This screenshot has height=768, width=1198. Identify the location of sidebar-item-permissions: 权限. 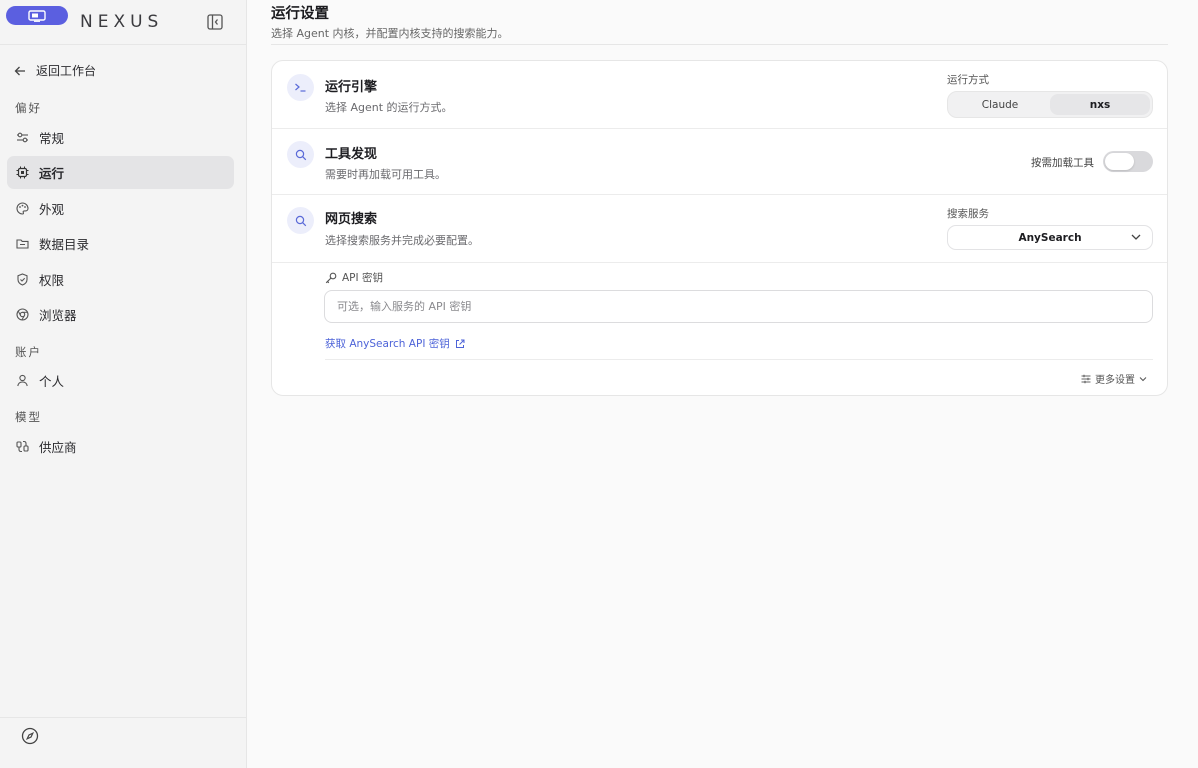
(120, 279).